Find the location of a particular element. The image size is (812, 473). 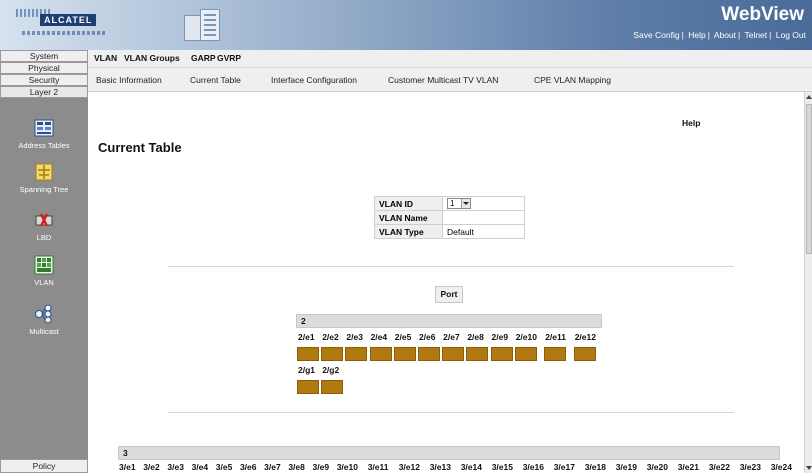

port-label: 2/e11 is located at coordinates (555, 337).